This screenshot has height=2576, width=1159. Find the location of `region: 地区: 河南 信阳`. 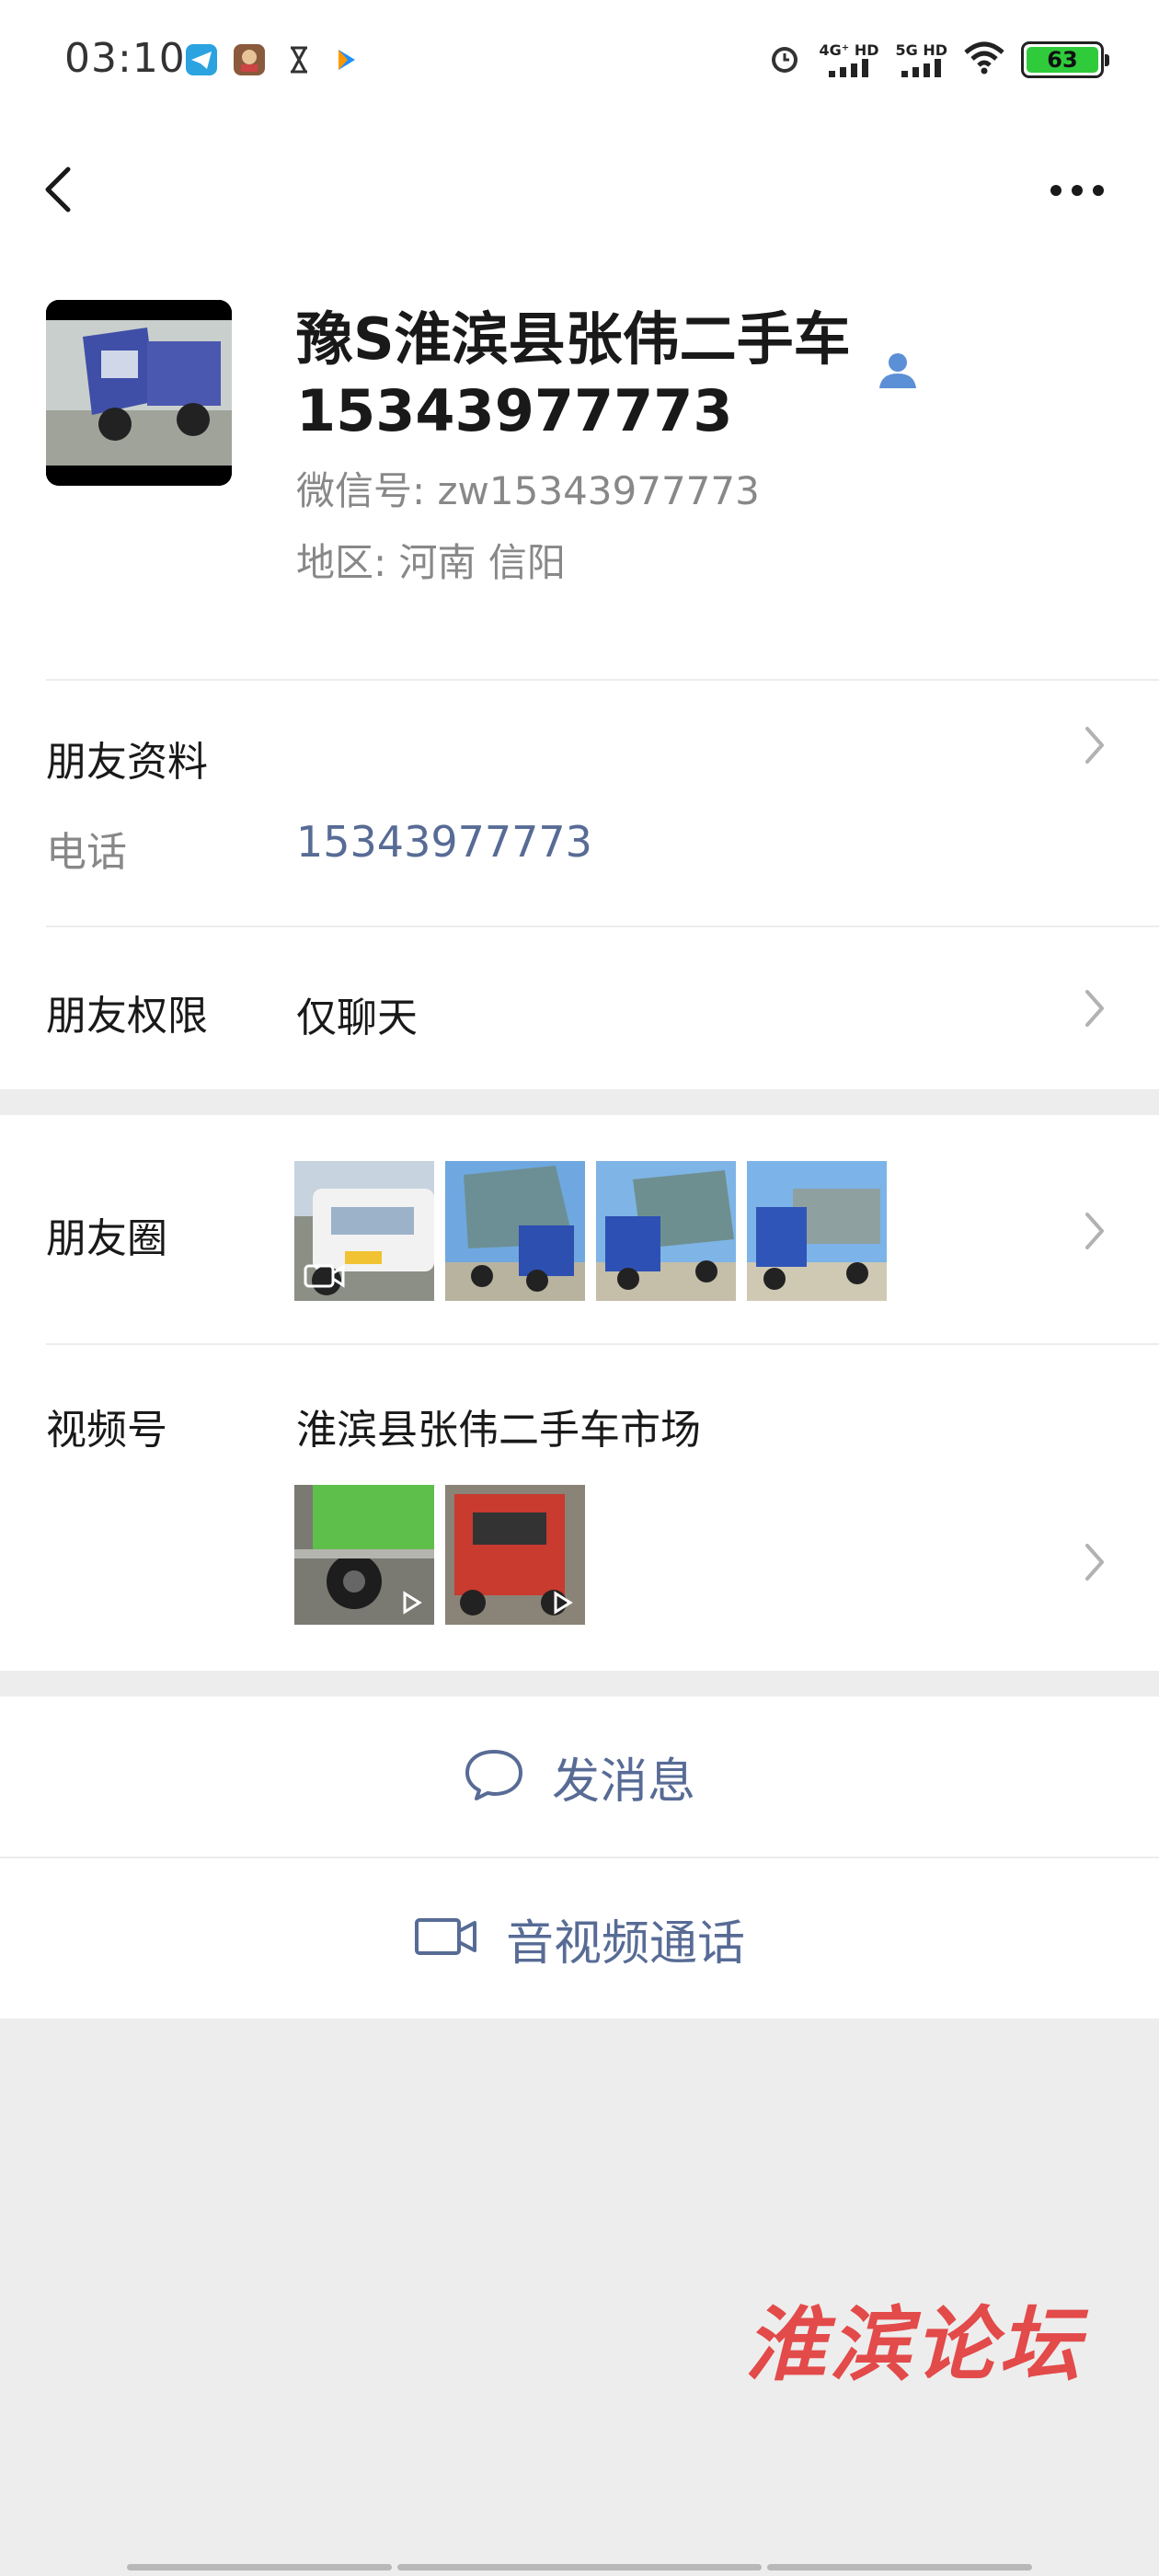

region: 地区: 河南 信阳 is located at coordinates (431, 562).